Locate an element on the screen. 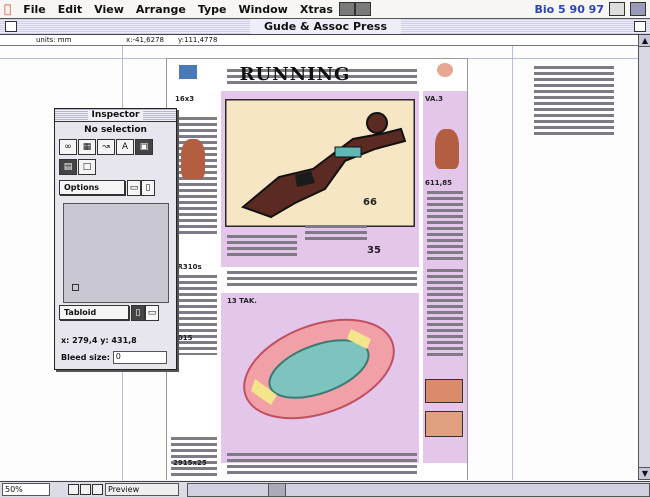 Image resolution: width=650 pixels, height=497 pixels. bleed-label: Bleed size: is located at coordinates (85, 357).